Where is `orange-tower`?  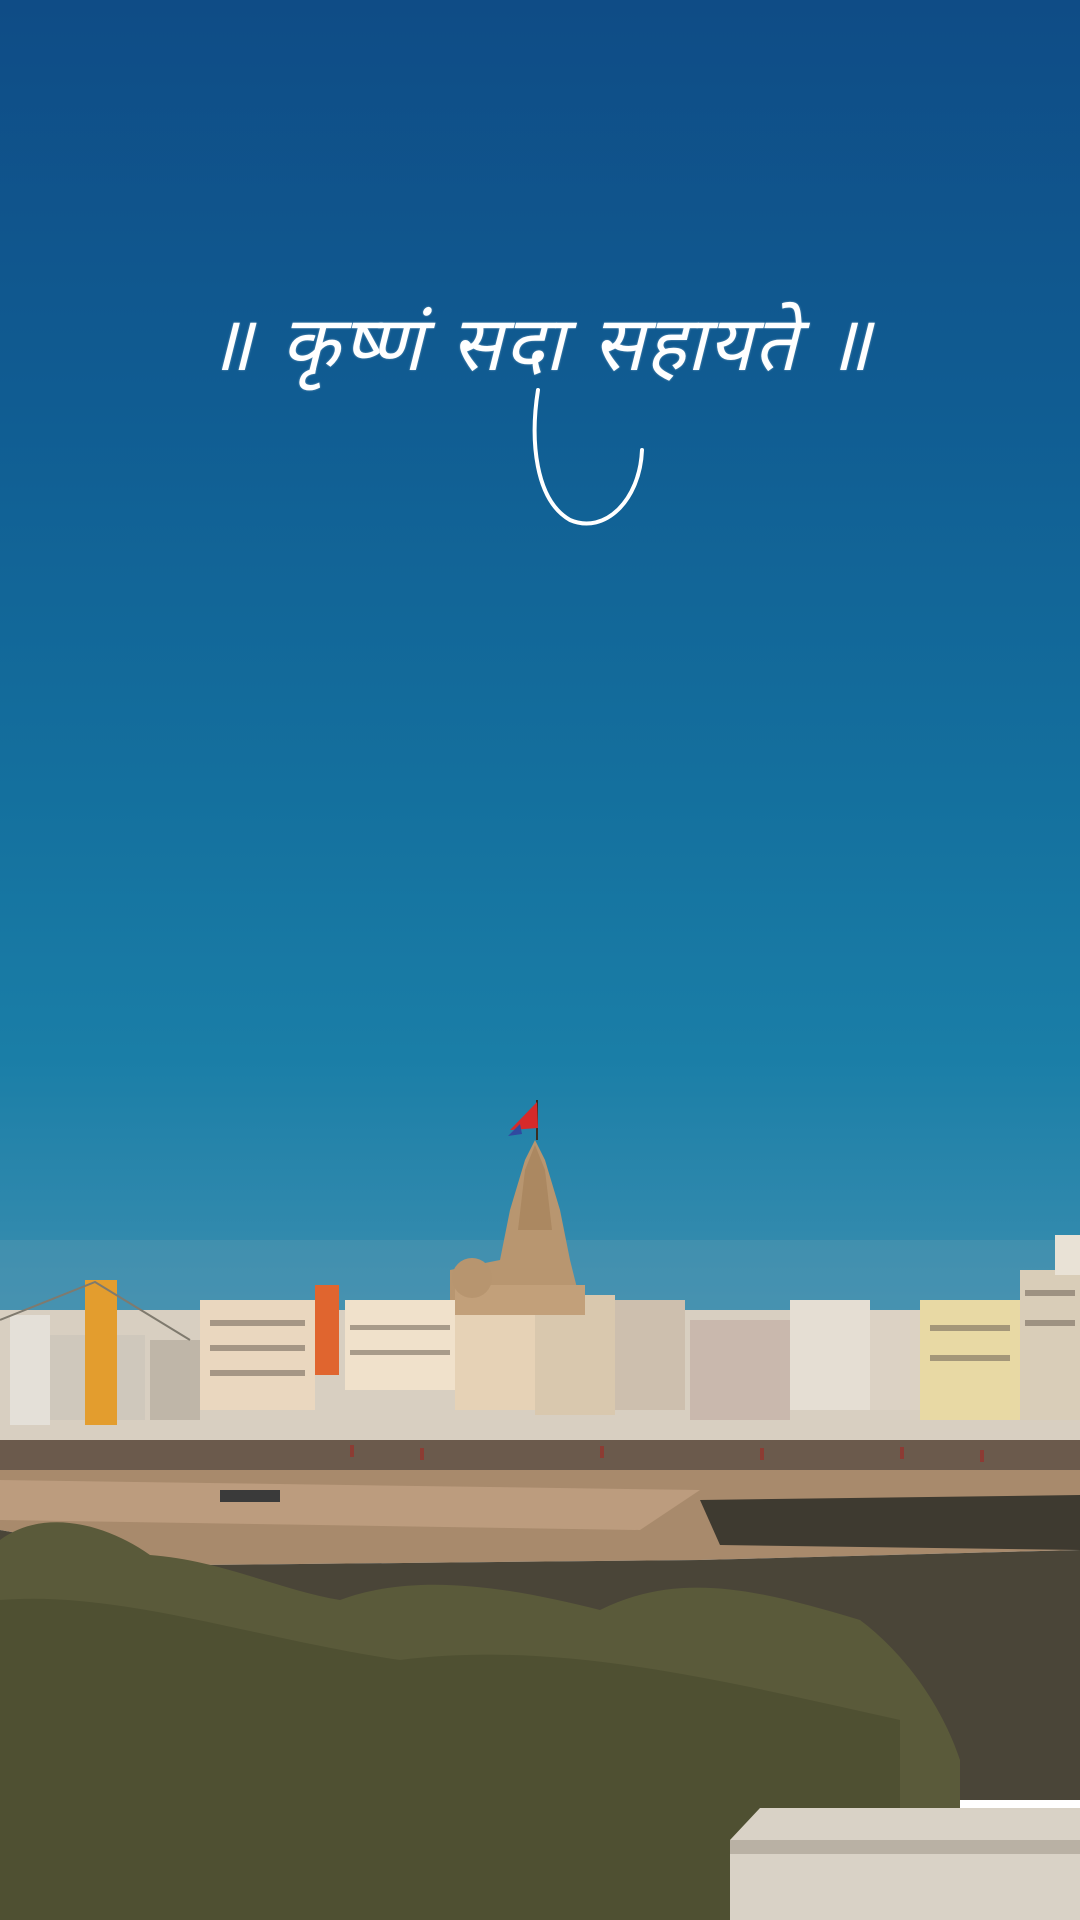
orange-tower is located at coordinates (101, 1352).